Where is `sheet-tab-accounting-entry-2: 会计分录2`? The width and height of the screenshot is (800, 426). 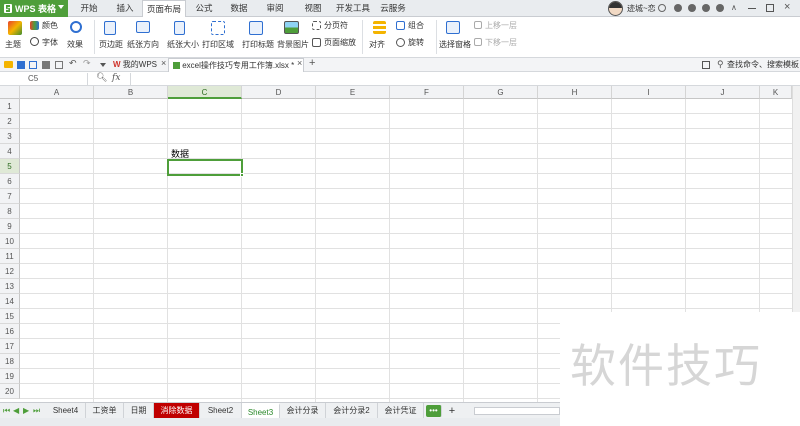
sheet-tab-accounting-entry-2: 会计分录2 is located at coordinates (352, 411).